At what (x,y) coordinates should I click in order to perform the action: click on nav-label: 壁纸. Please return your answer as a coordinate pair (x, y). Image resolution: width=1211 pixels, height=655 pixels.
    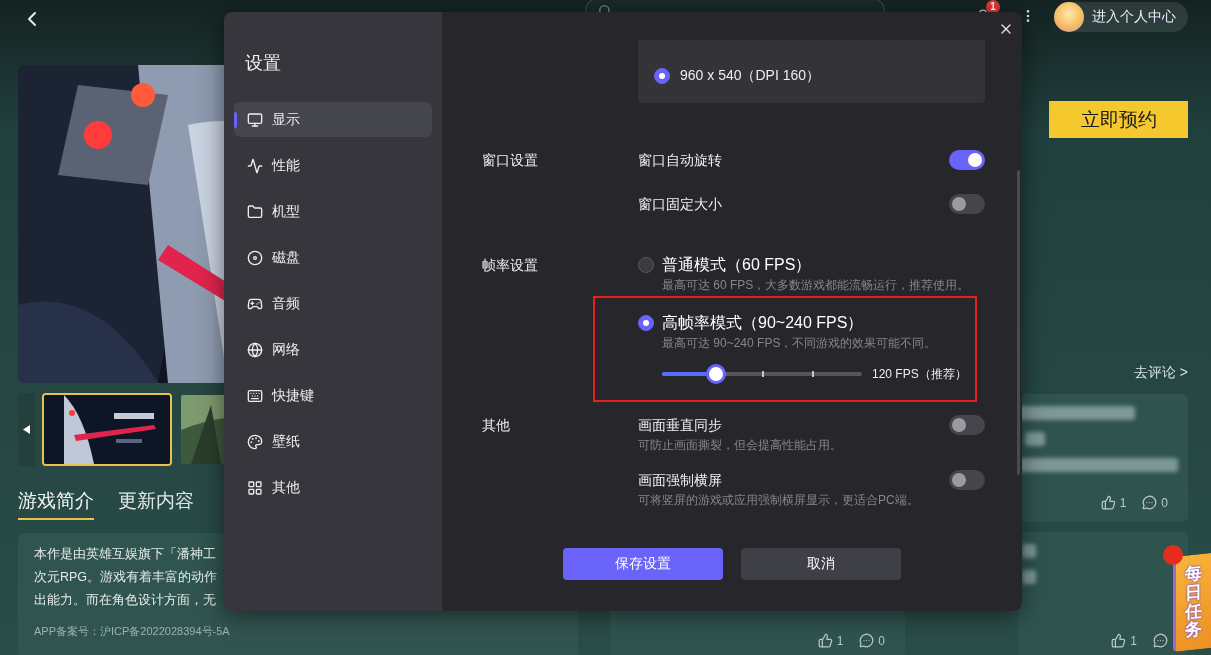
    Looking at the image, I should click on (286, 441).